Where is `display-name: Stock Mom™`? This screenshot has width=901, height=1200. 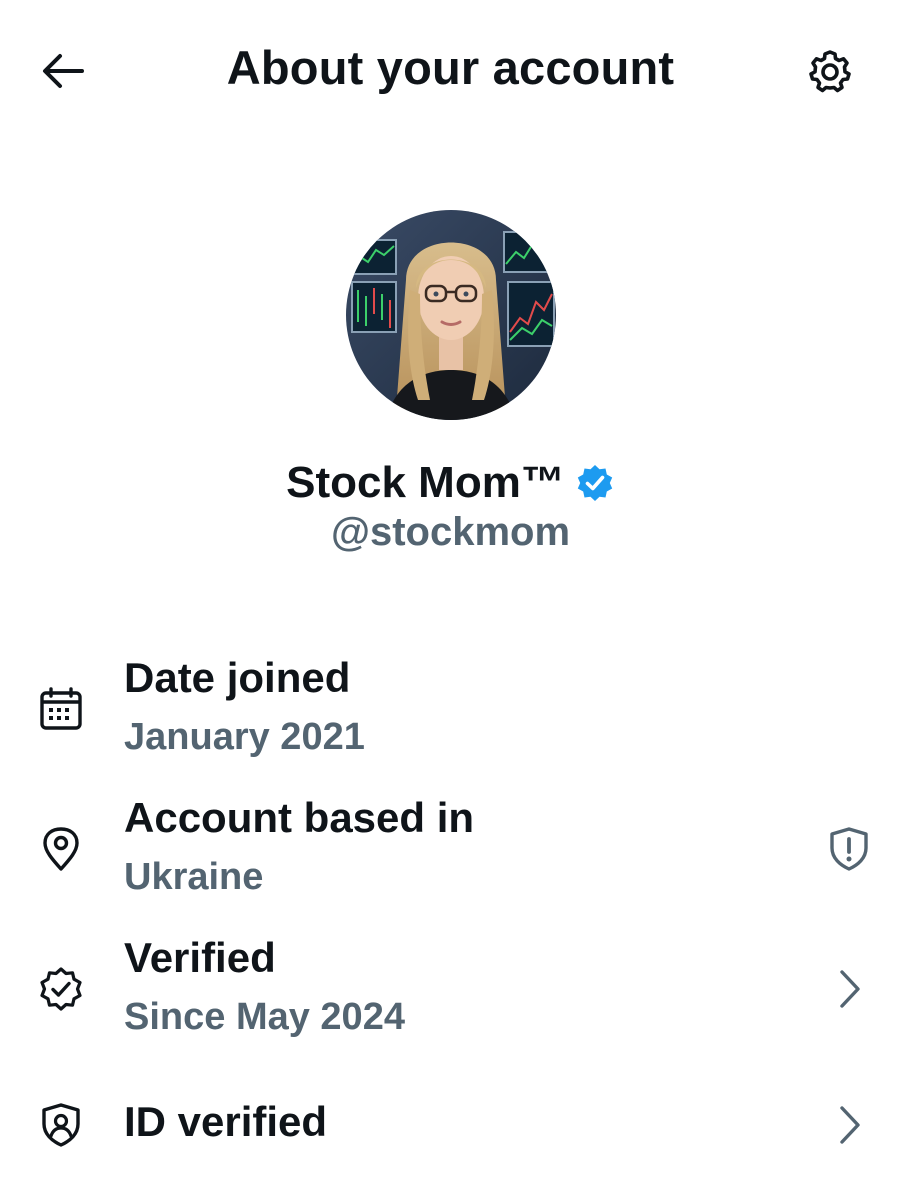
display-name: Stock Mom™ is located at coordinates (425, 482).